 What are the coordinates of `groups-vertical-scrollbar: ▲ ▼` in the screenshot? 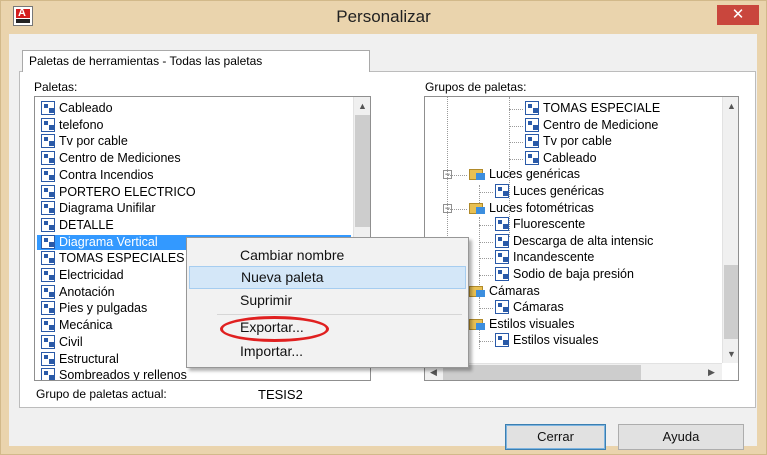 It's located at (730, 230).